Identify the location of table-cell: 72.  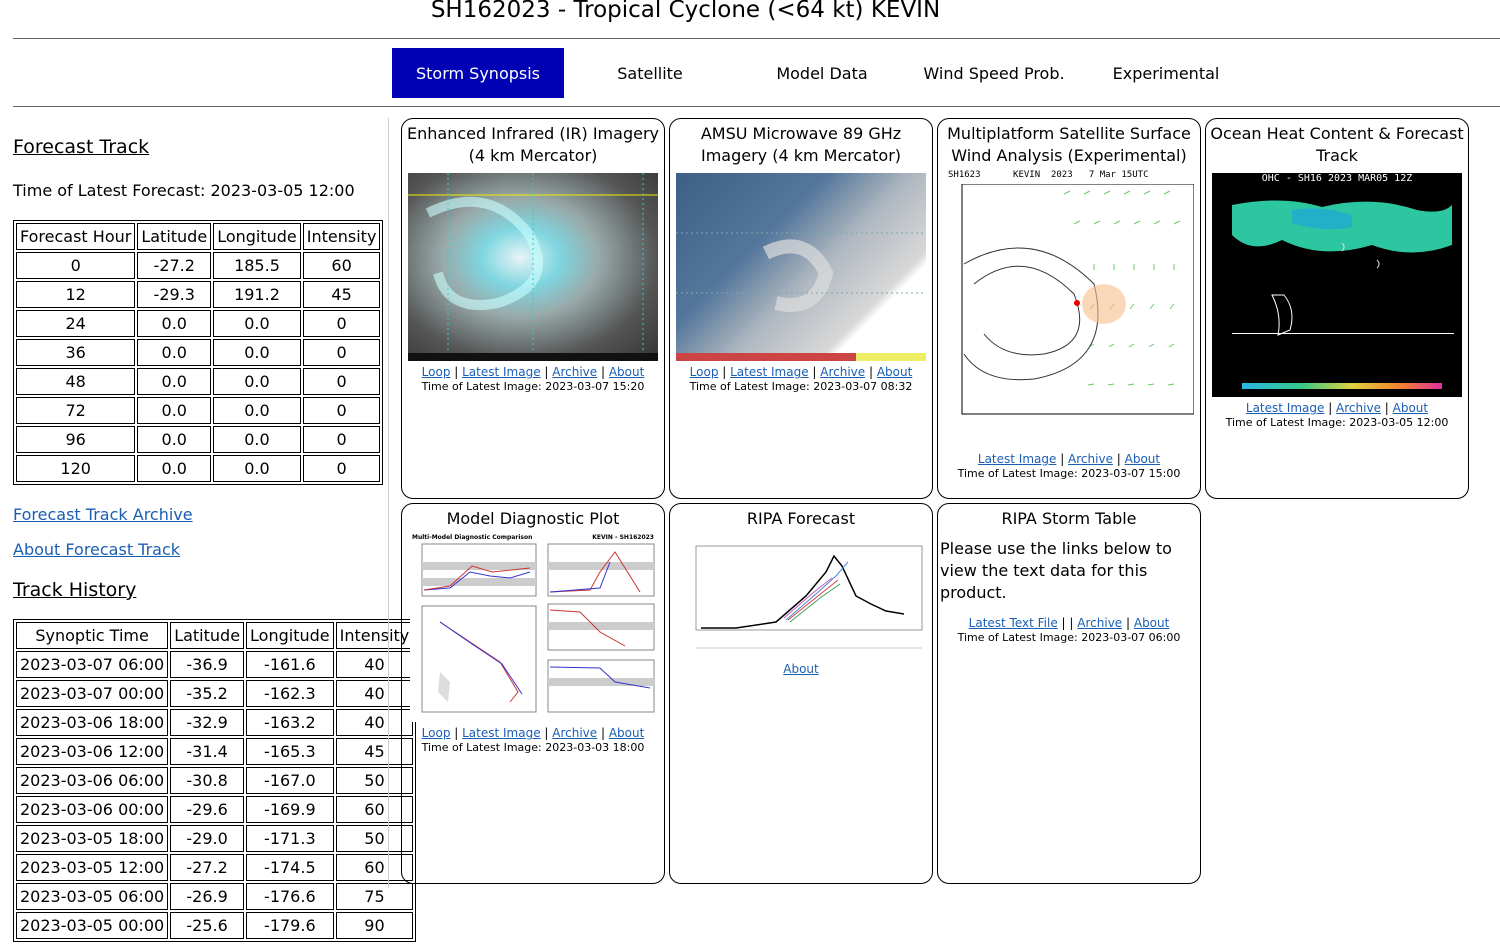
(76, 410).